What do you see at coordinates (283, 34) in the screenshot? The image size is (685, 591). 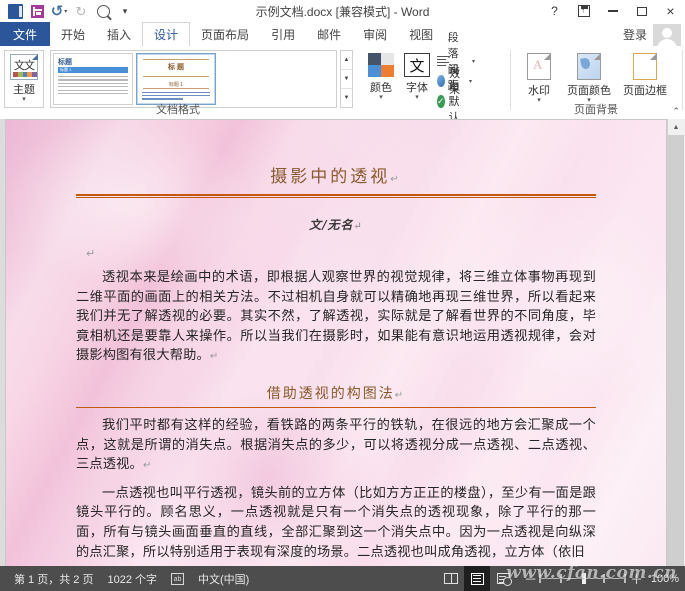 I see `tab-references: 引用` at bounding box center [283, 34].